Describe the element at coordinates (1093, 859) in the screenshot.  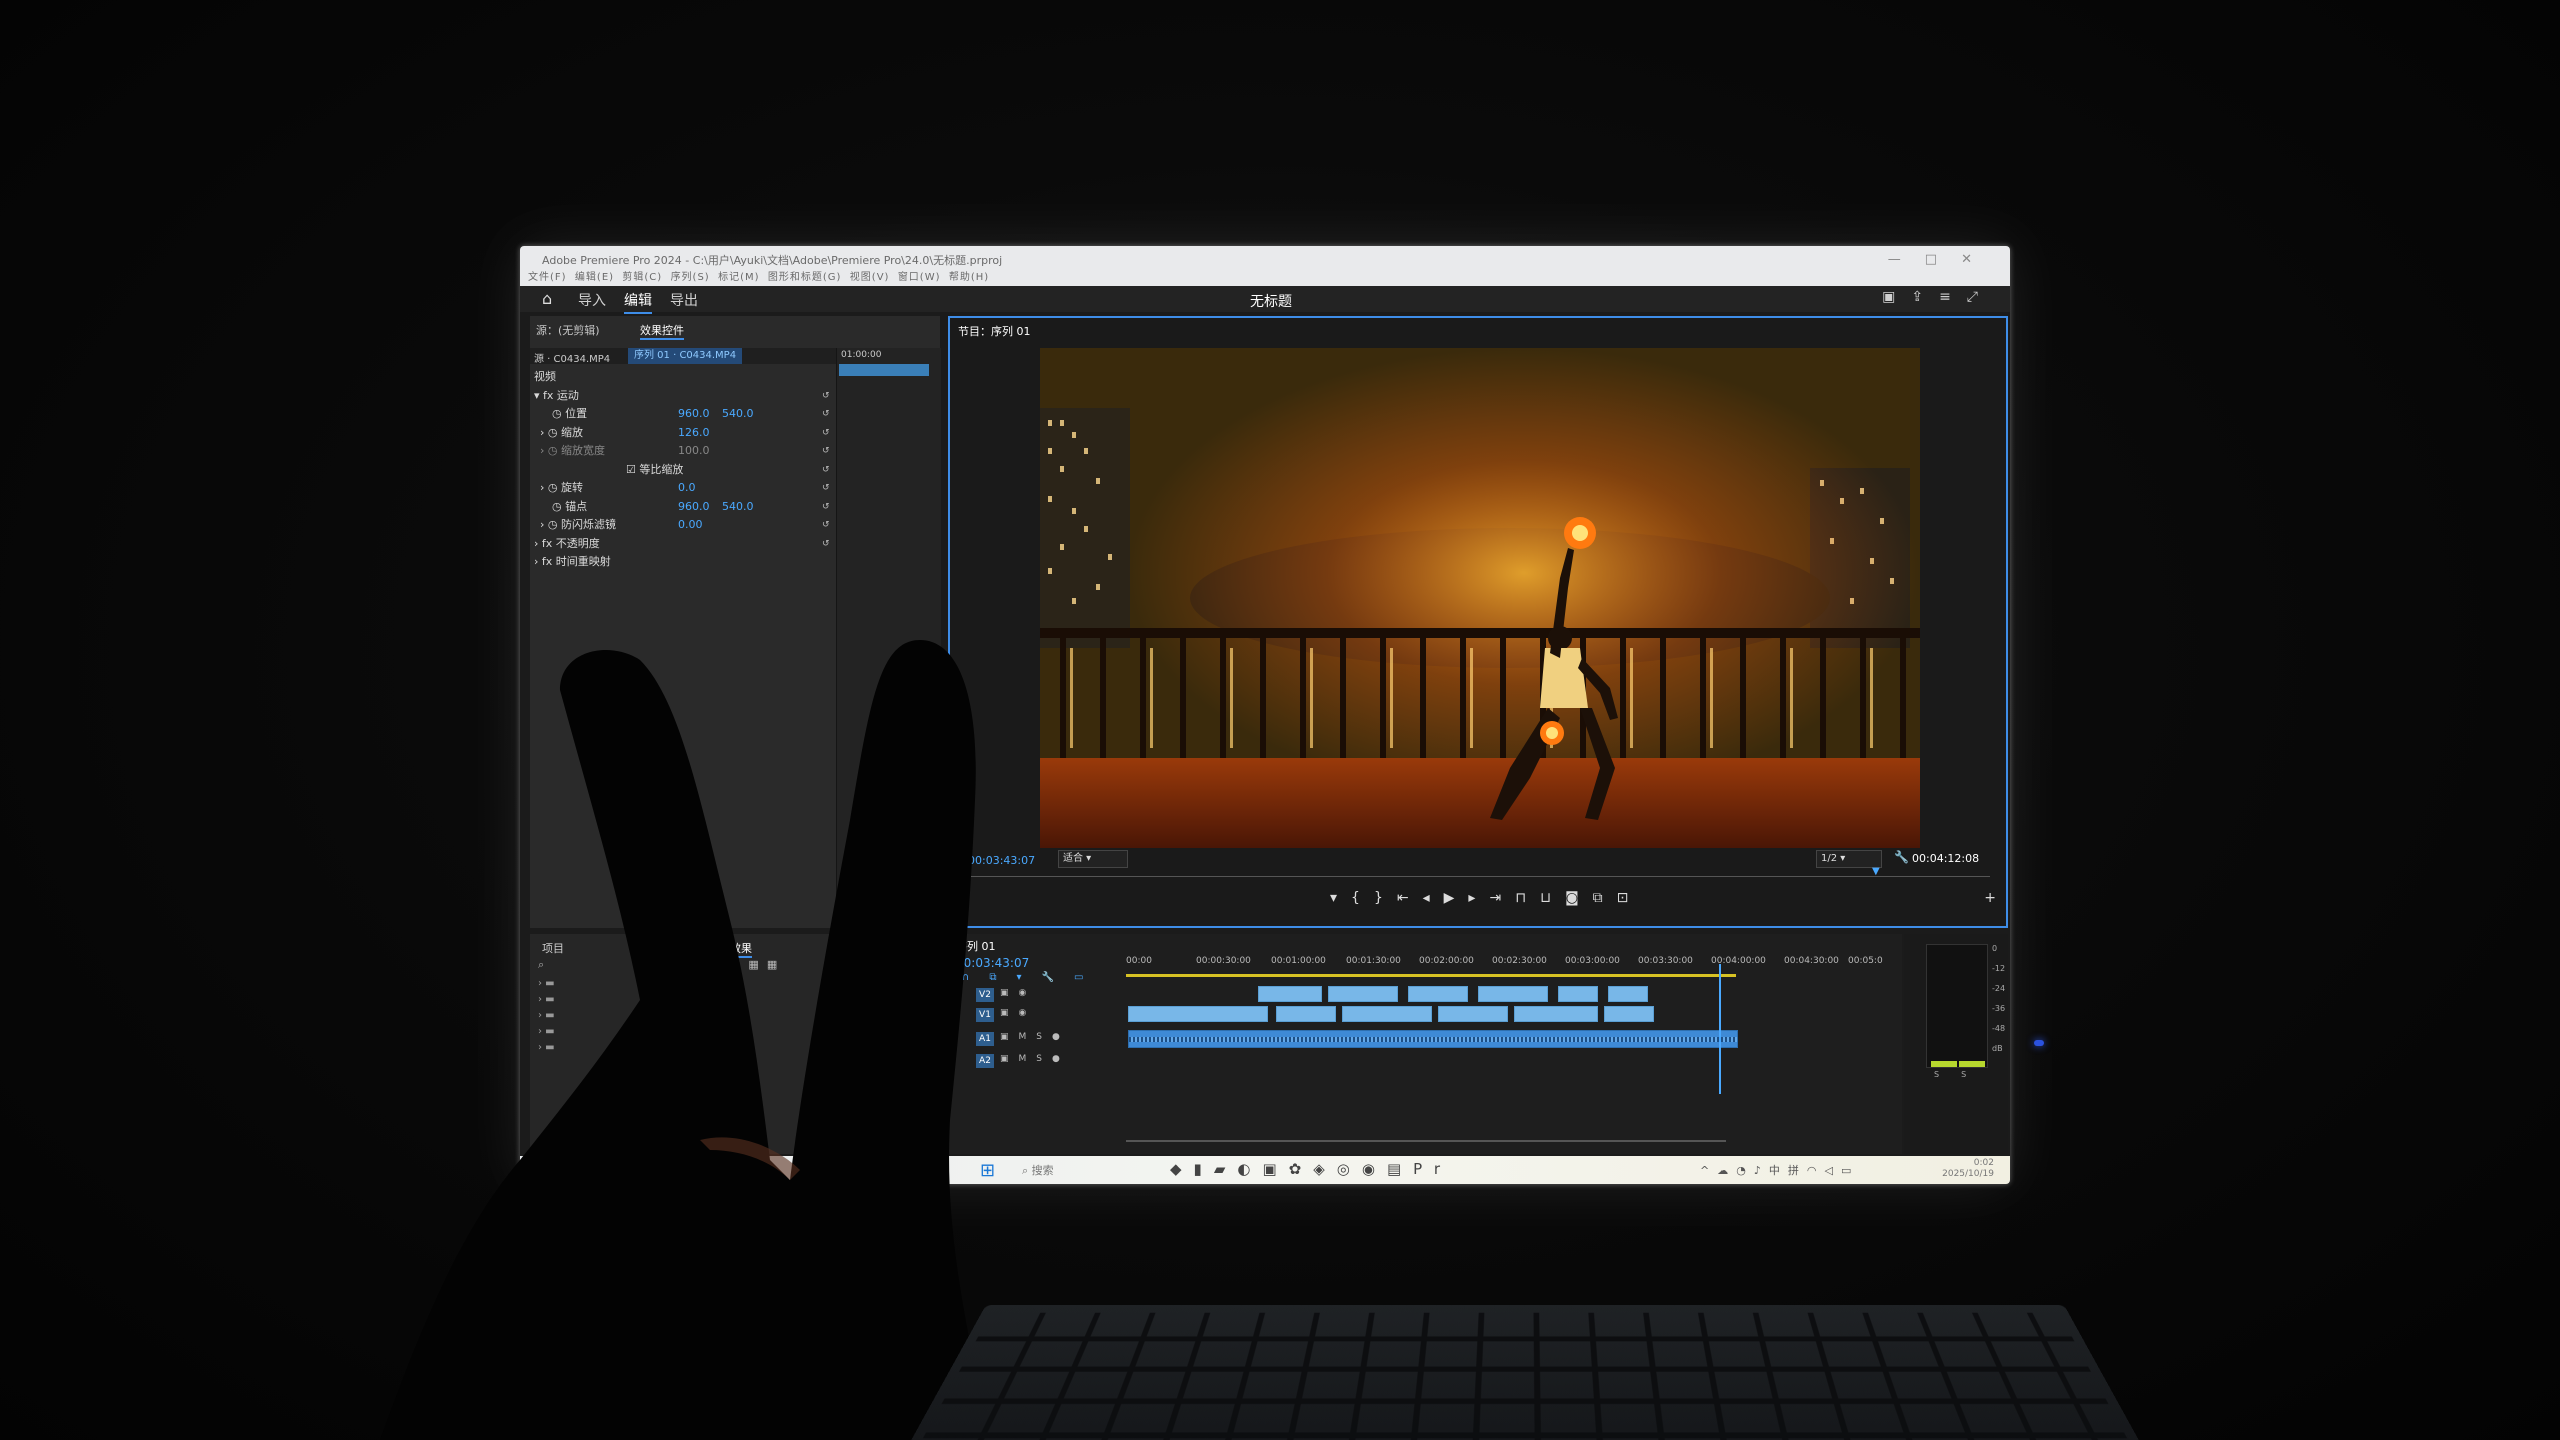
I see `fit-dropdown: 适合 ▾` at that location.